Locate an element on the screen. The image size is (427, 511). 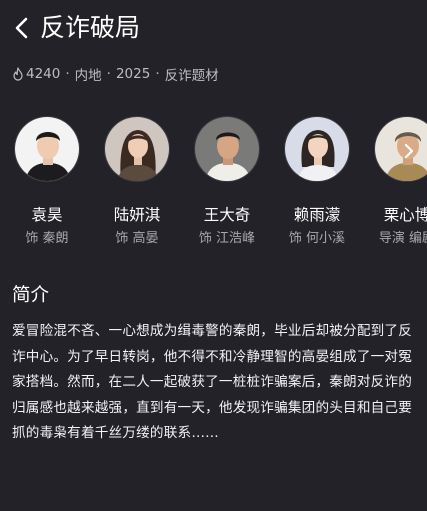
flame-icon is located at coordinates (18, 74).